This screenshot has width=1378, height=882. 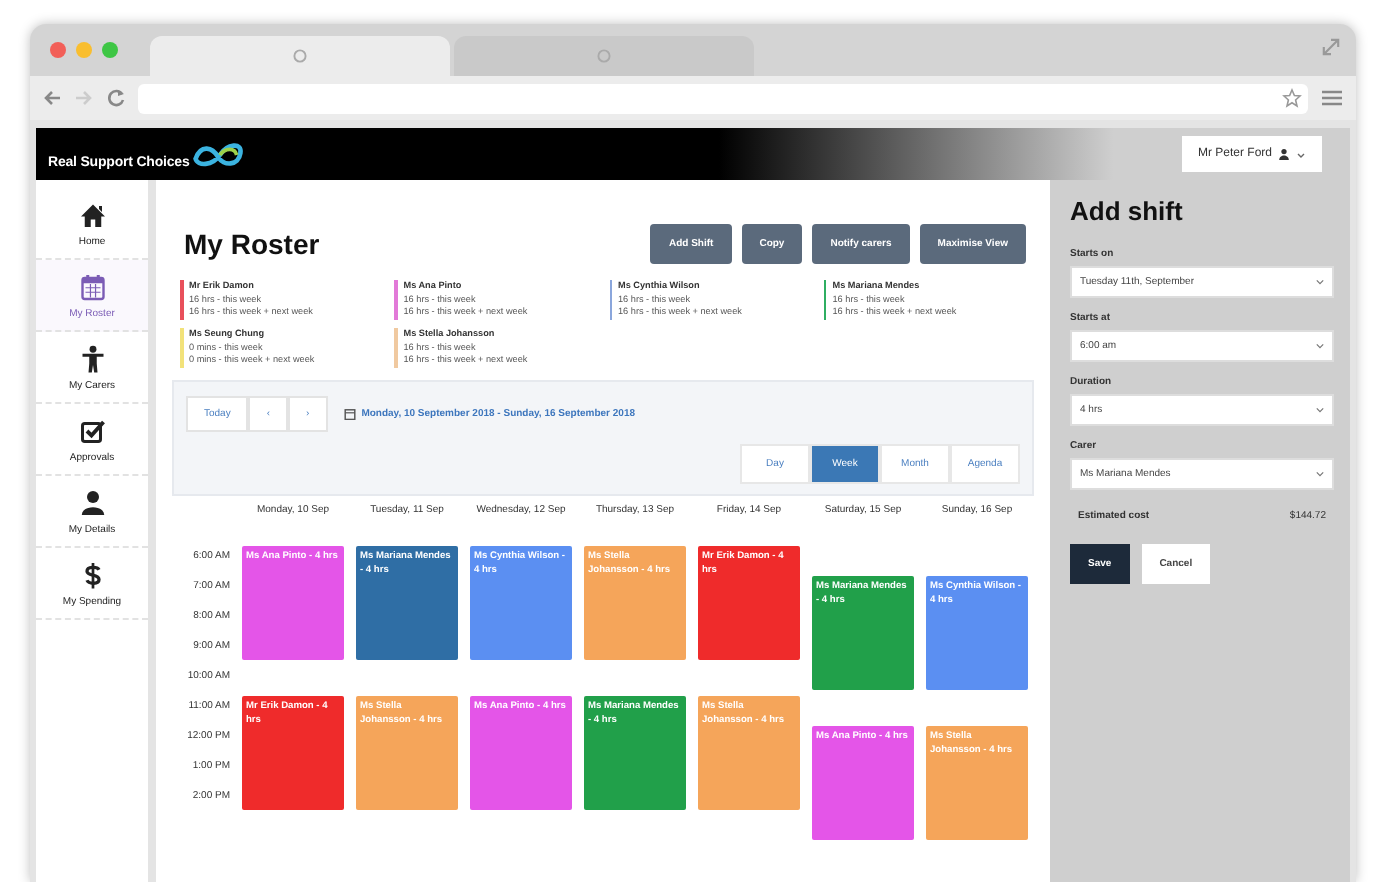 I want to click on close-light, so click(x=58, y=50).